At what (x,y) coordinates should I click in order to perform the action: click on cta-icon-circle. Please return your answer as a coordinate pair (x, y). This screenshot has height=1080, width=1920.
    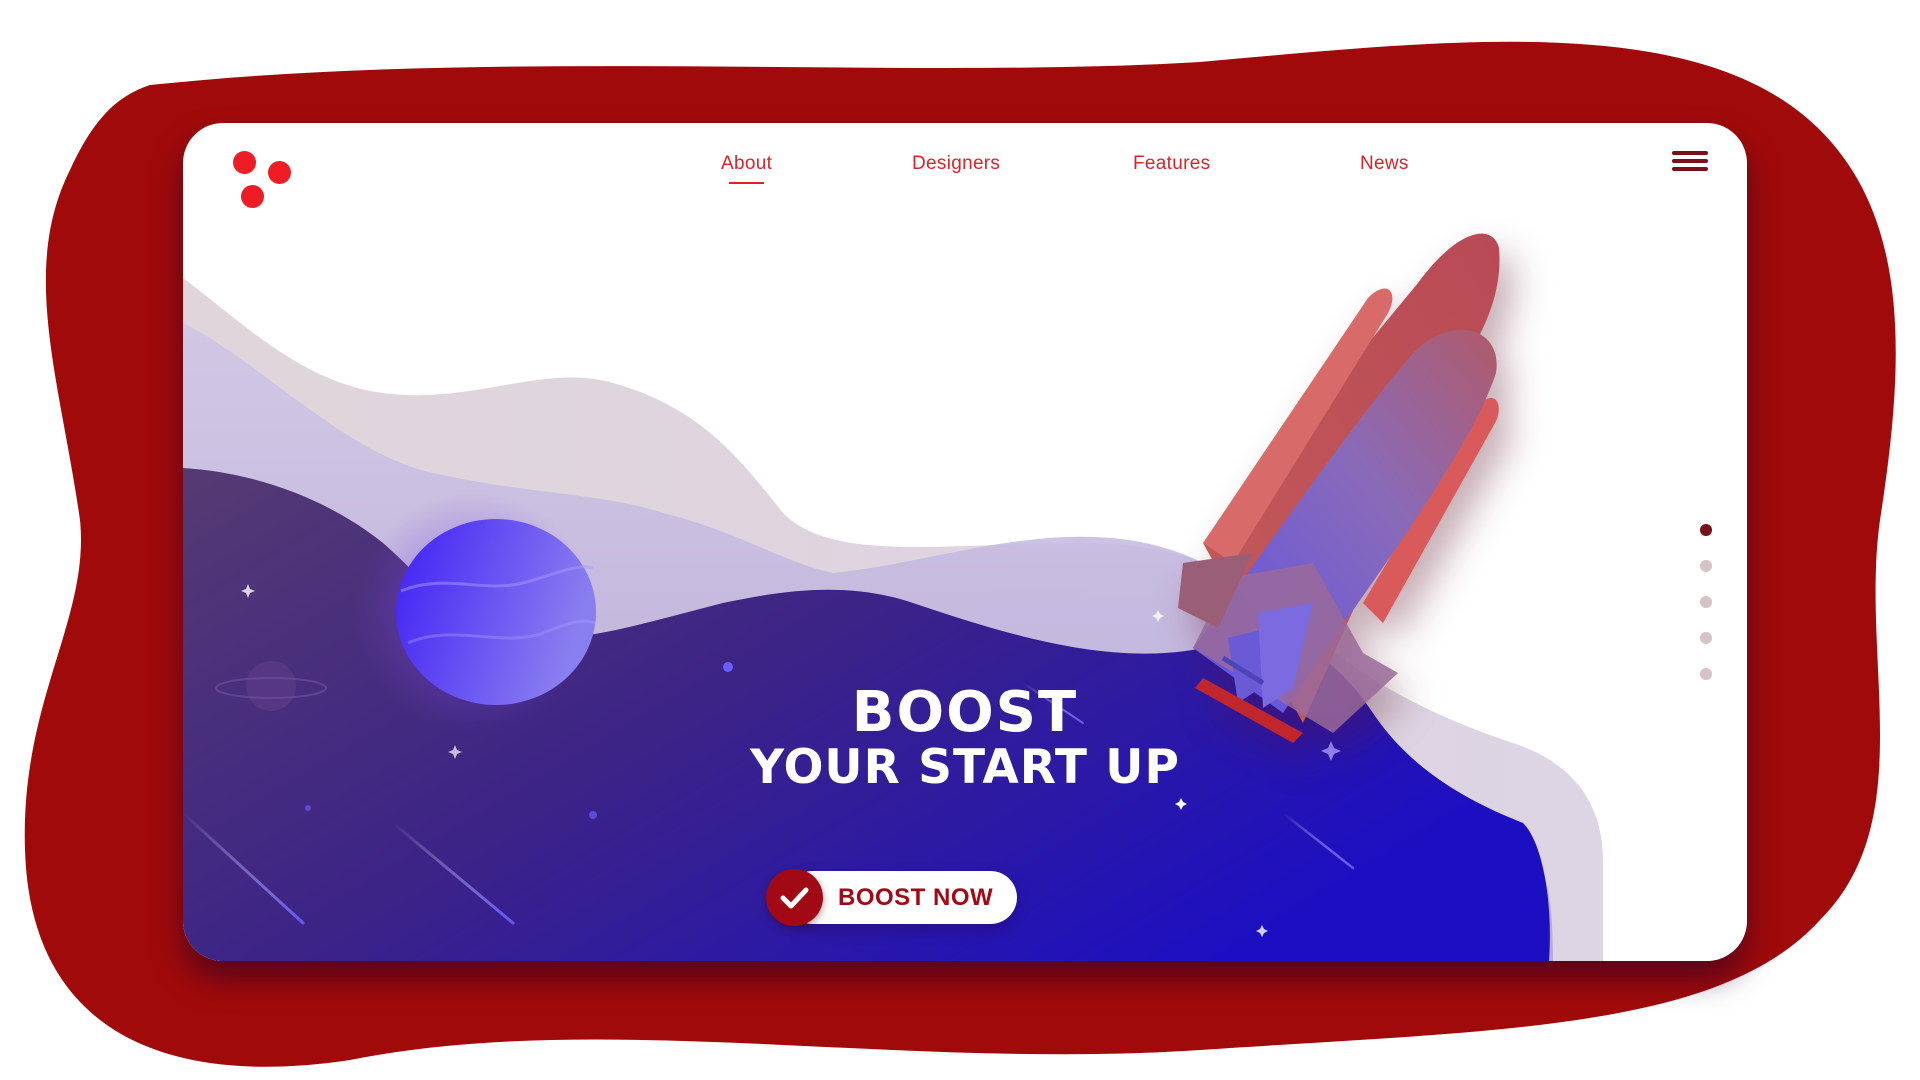
    Looking at the image, I should click on (794, 897).